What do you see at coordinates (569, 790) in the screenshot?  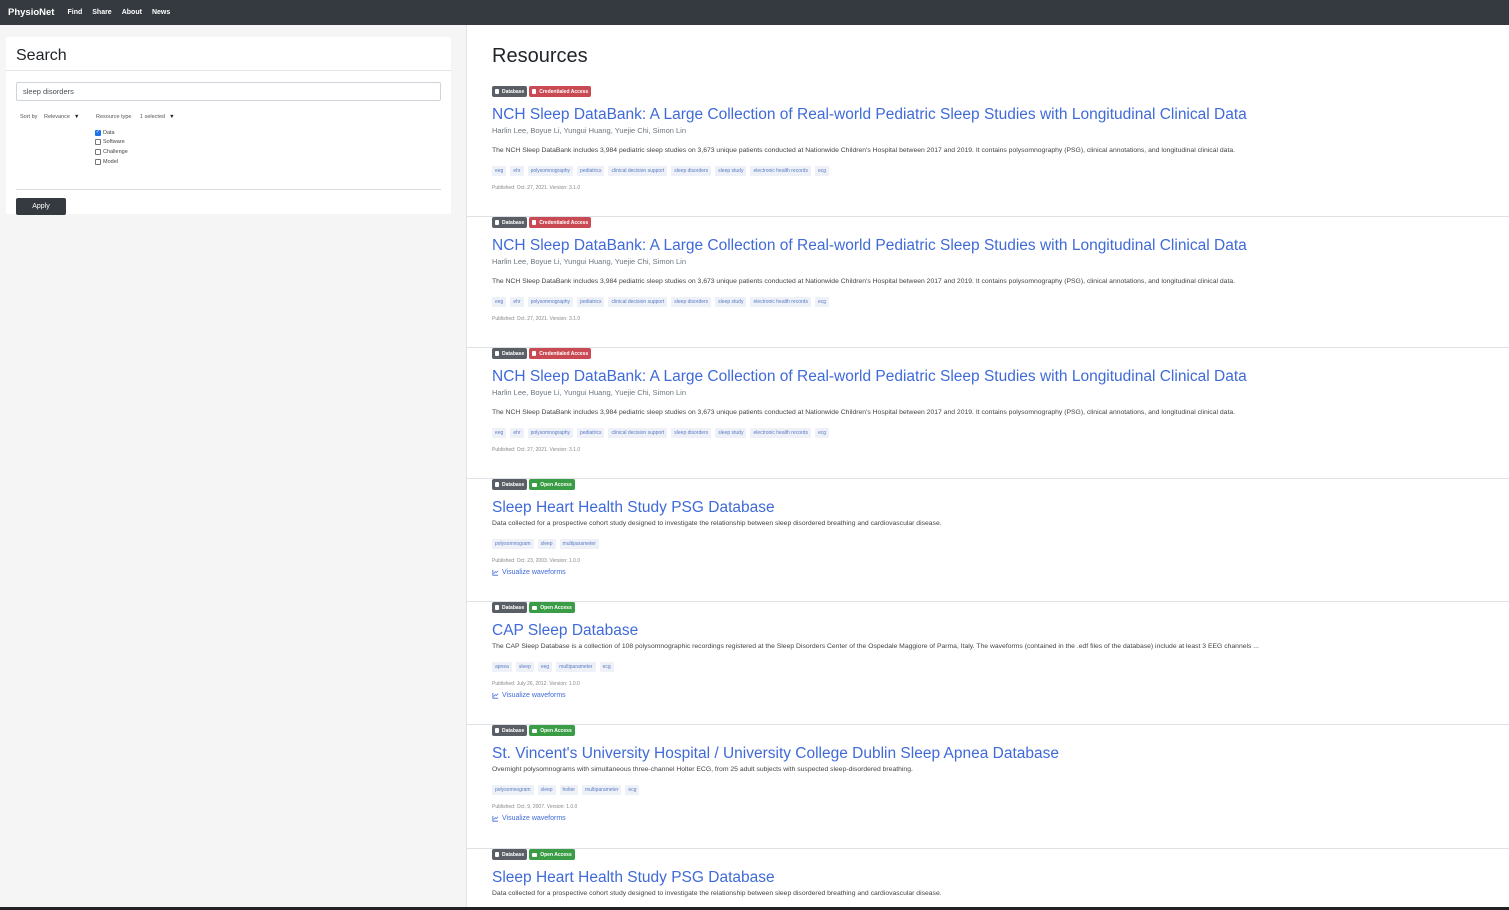 I see `tag: holter` at bounding box center [569, 790].